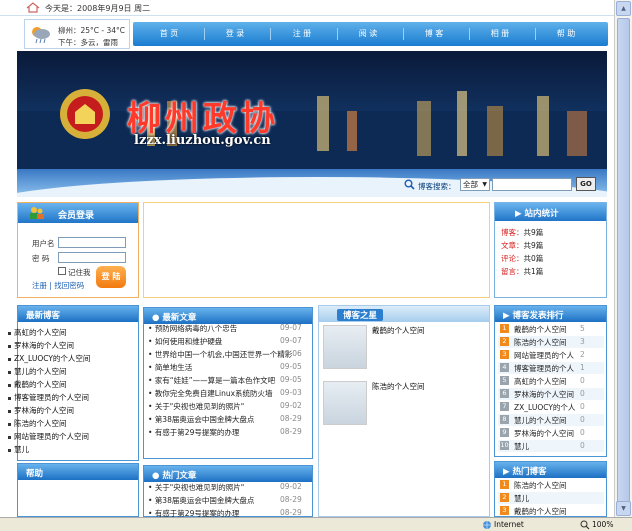 This screenshot has height=531, width=632. I want to click on article-link: • 简单地生活, so click(224, 367).